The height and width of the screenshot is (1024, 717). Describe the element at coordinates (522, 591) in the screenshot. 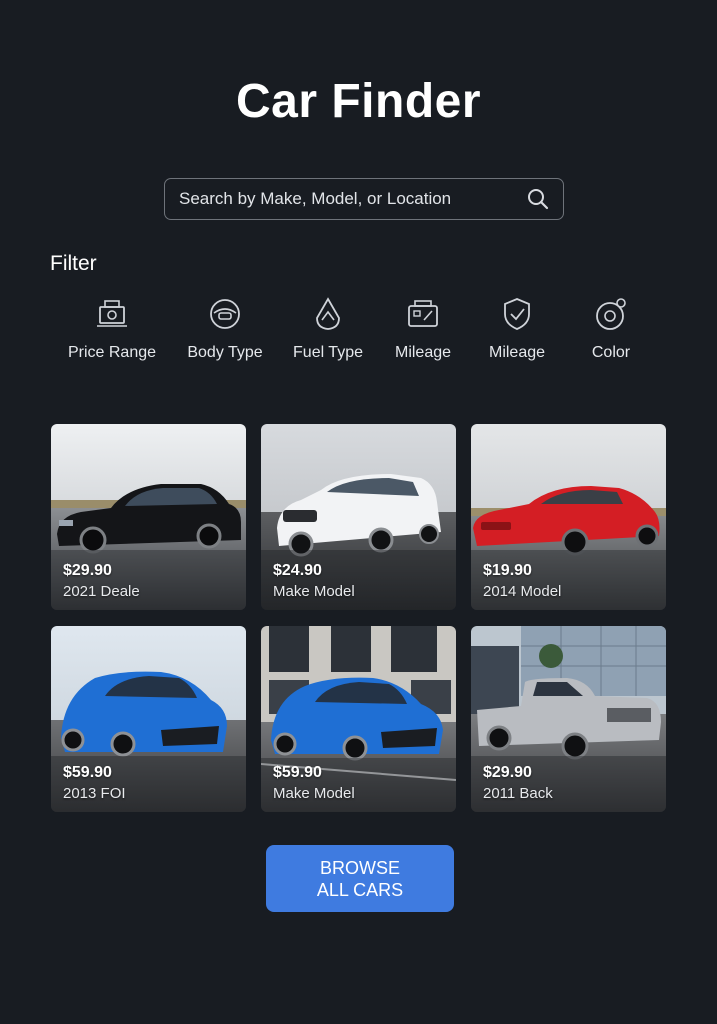

I see `listing-subtitle: 2014 Model` at that location.